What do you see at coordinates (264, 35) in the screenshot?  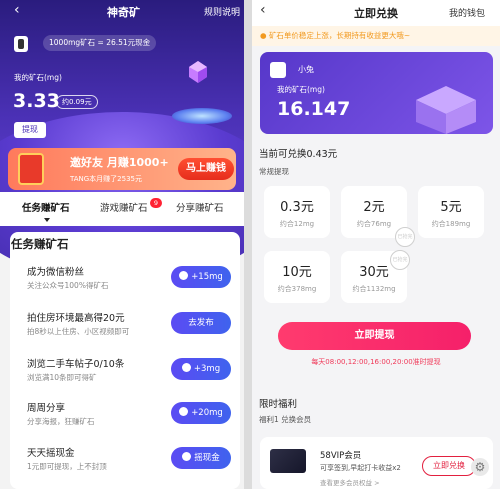 I see `warning-icon: ●` at bounding box center [264, 35].